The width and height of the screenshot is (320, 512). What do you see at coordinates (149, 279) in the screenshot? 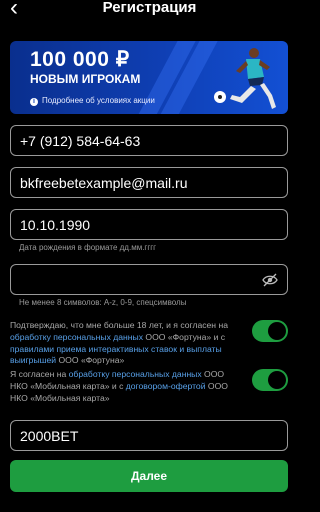
I see `password-field` at bounding box center [149, 279].